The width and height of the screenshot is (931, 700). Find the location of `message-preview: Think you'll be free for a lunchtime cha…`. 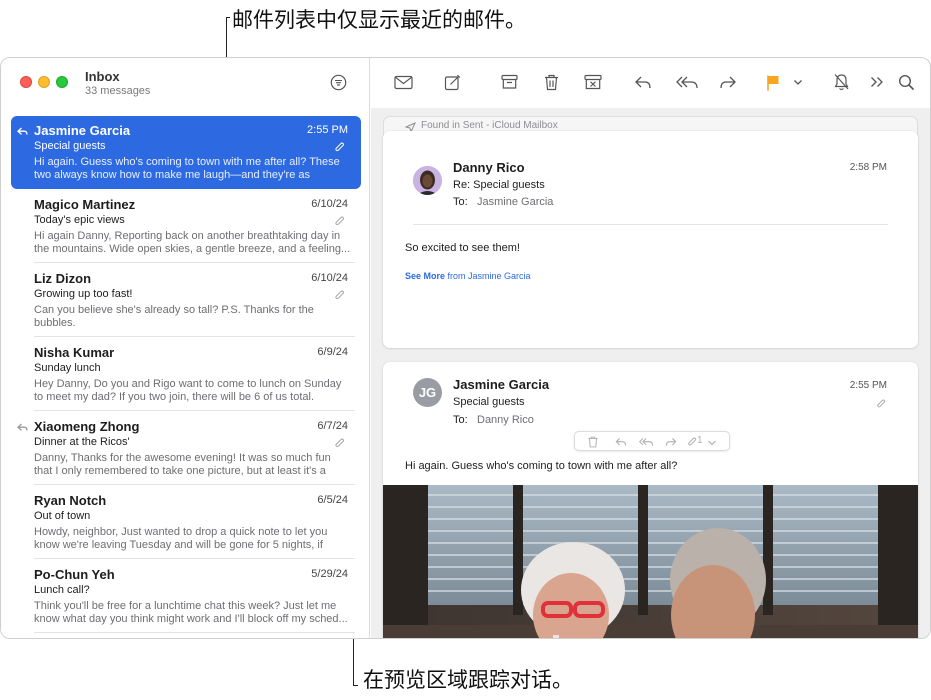

message-preview: Think you'll be free for a lunchtime cha… is located at coordinates (191, 612).